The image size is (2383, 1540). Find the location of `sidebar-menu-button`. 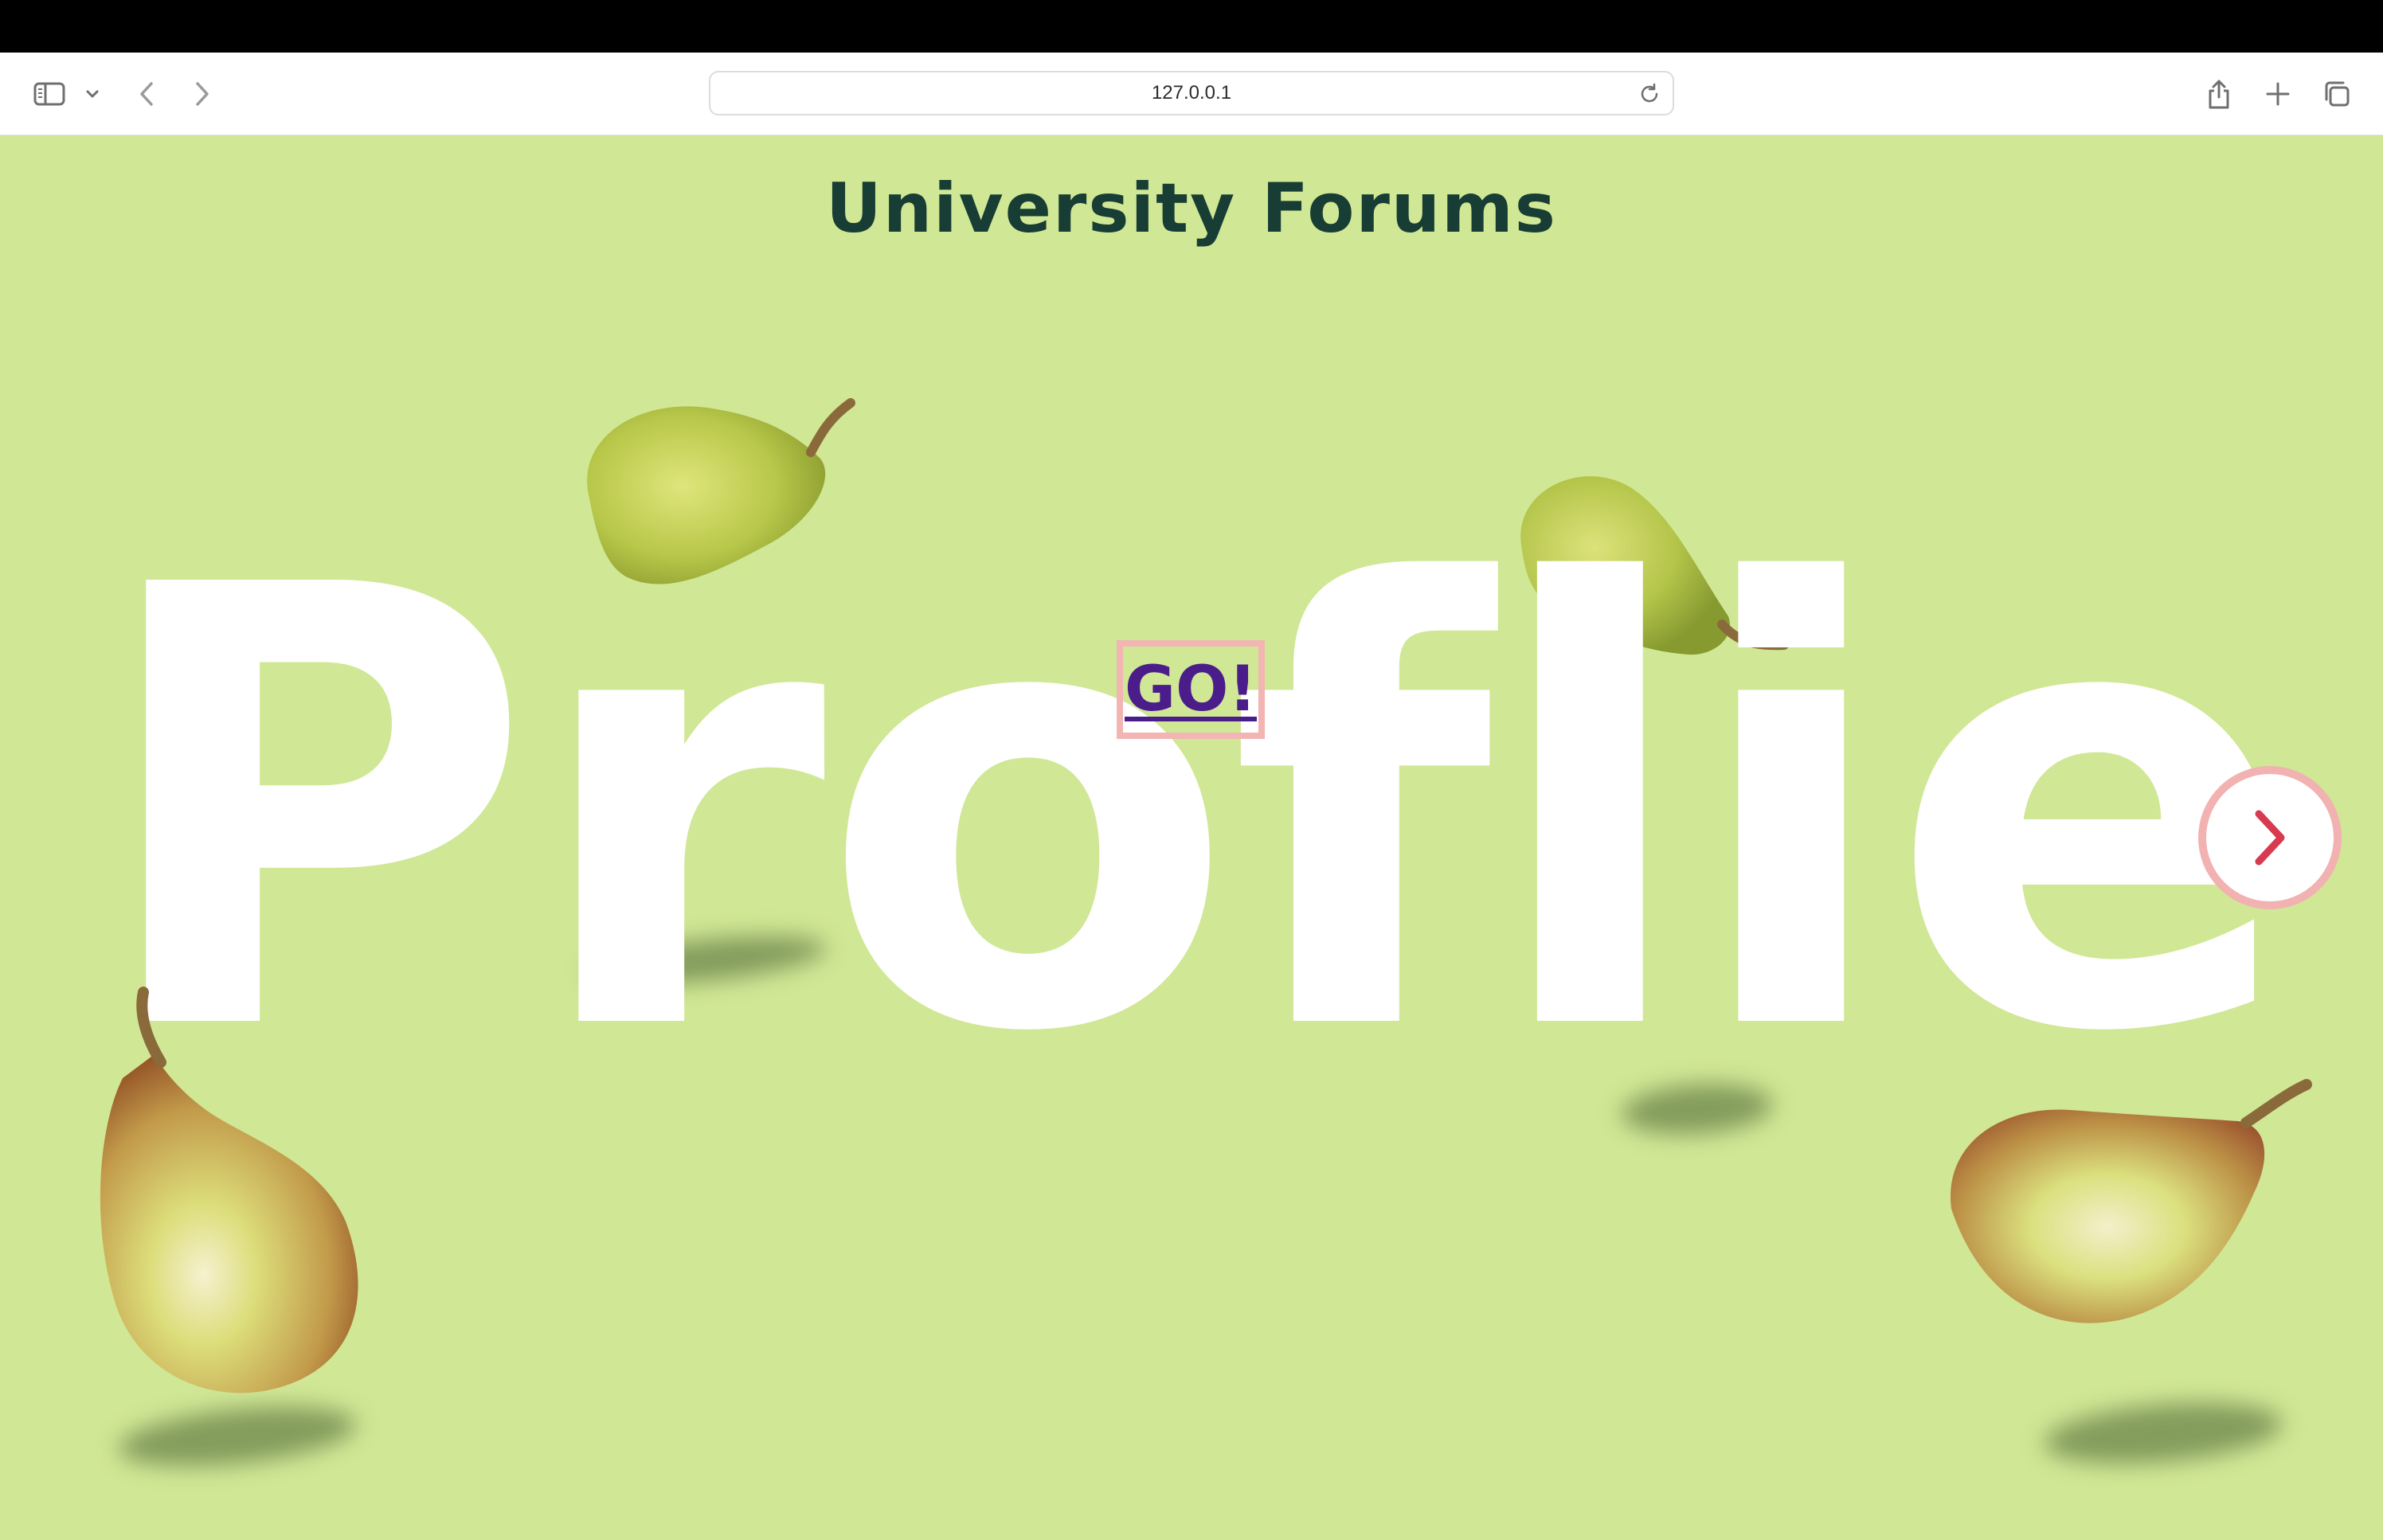

sidebar-menu-button is located at coordinates (92, 94).